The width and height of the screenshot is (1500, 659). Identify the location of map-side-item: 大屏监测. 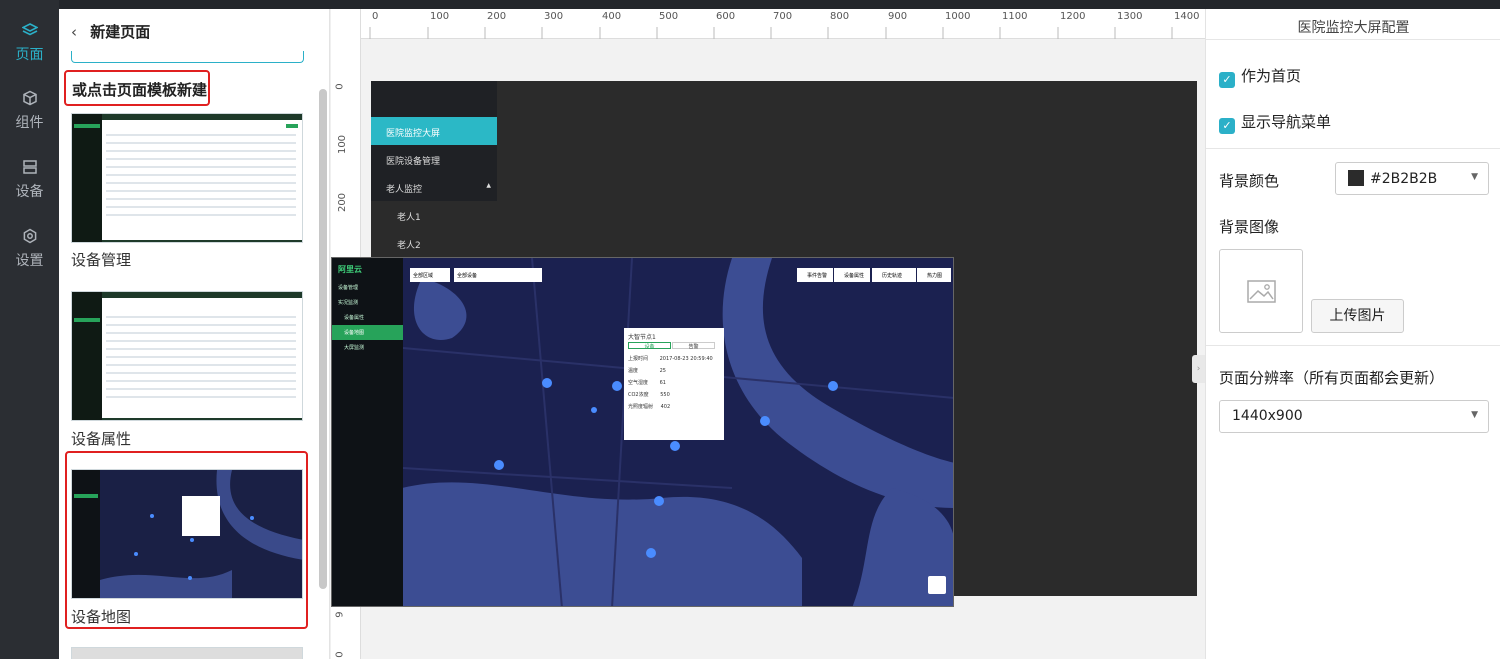
(354, 348).